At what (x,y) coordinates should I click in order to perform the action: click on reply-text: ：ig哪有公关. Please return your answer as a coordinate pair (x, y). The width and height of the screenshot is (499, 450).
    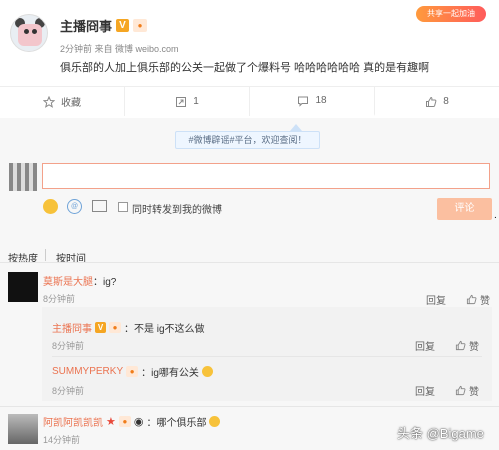
    Looking at the image, I should click on (170, 373).